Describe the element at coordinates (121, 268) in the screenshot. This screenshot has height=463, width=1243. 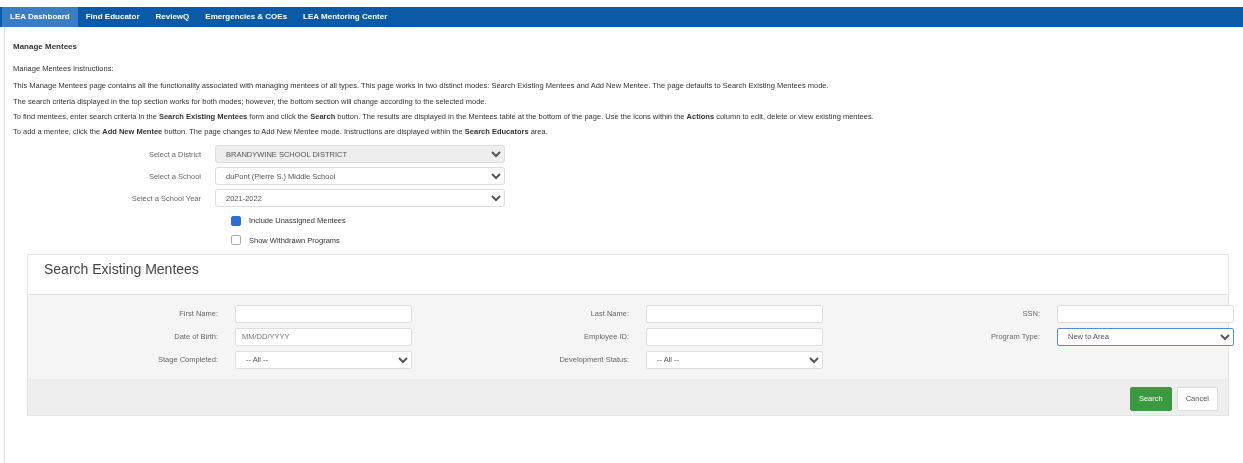
I see `panel-title: Search Existing Mentees` at that location.